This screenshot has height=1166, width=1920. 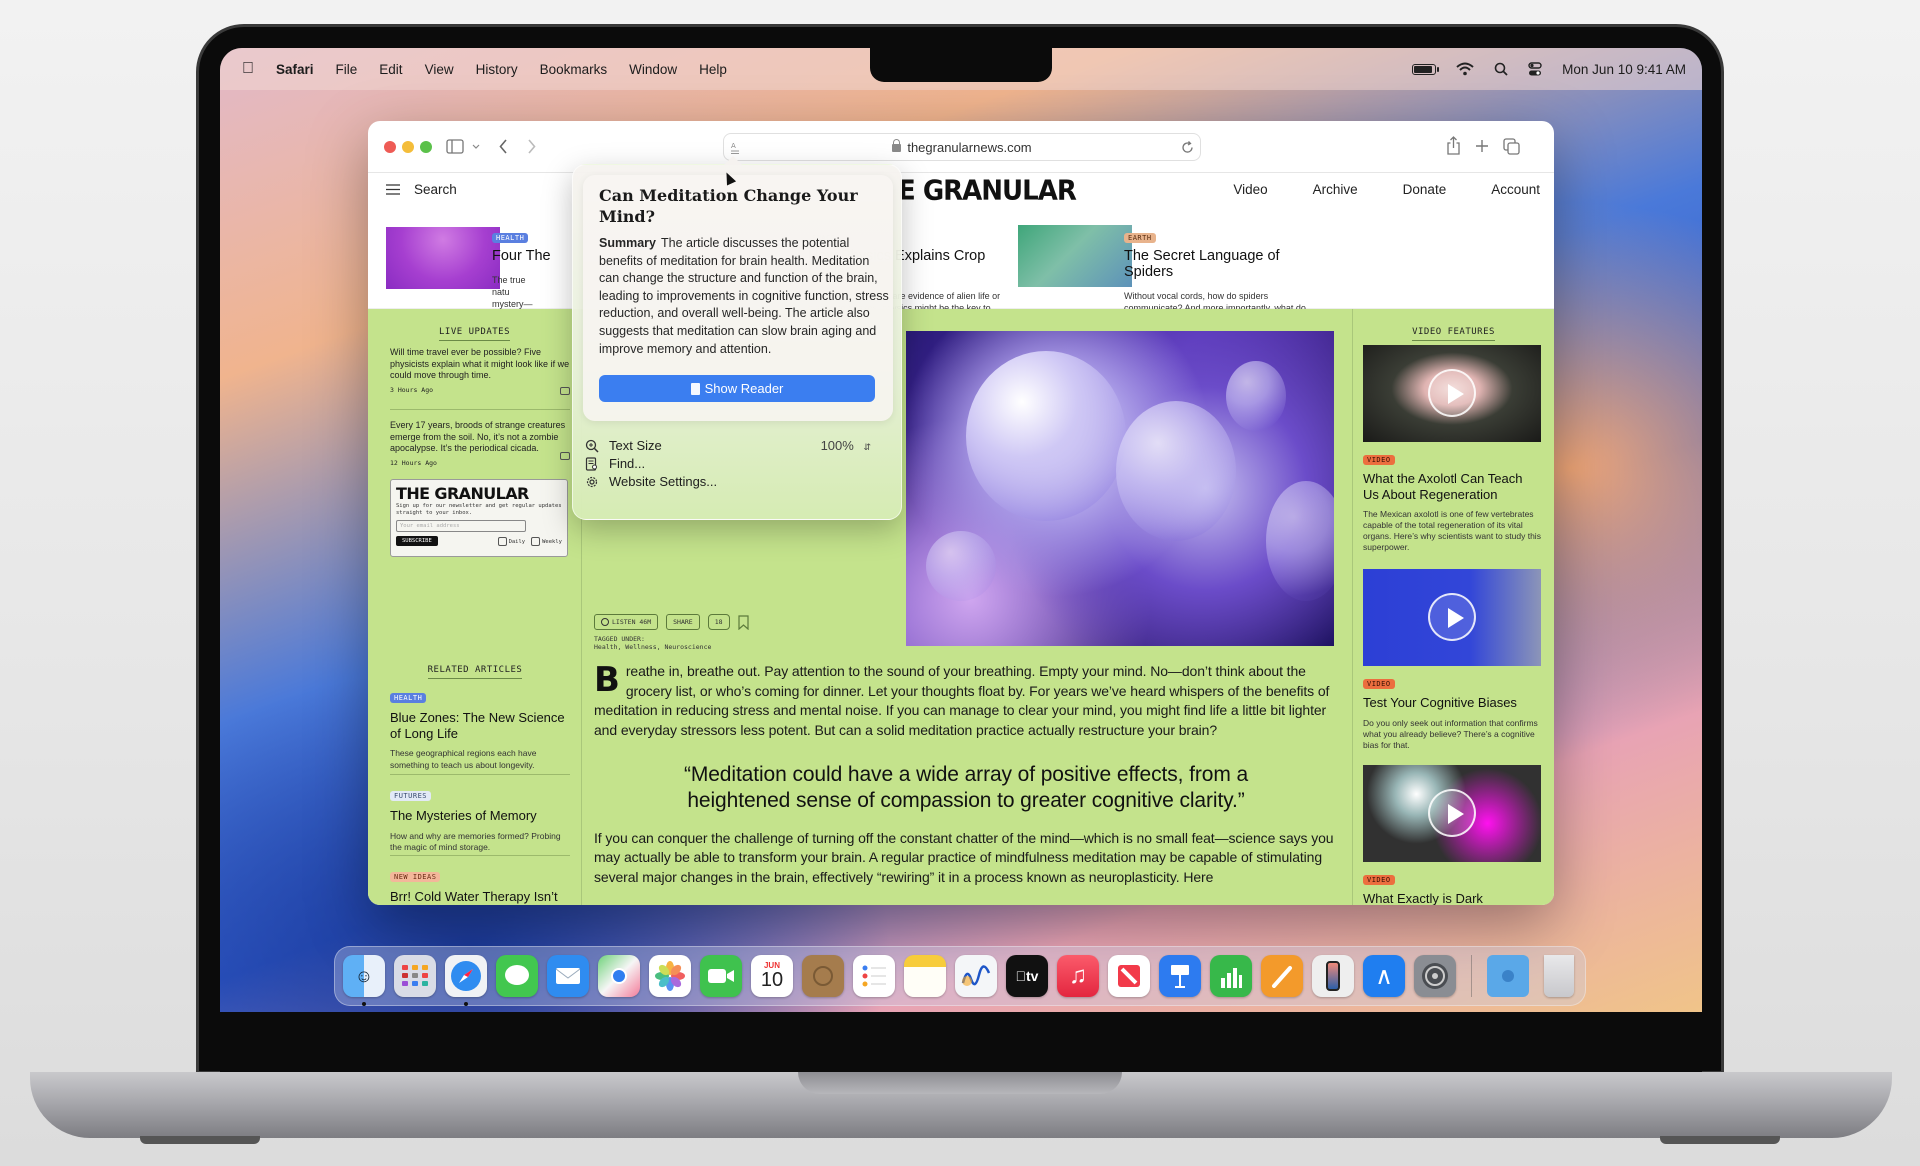 I want to click on menu-history: History, so click(x=497, y=69).